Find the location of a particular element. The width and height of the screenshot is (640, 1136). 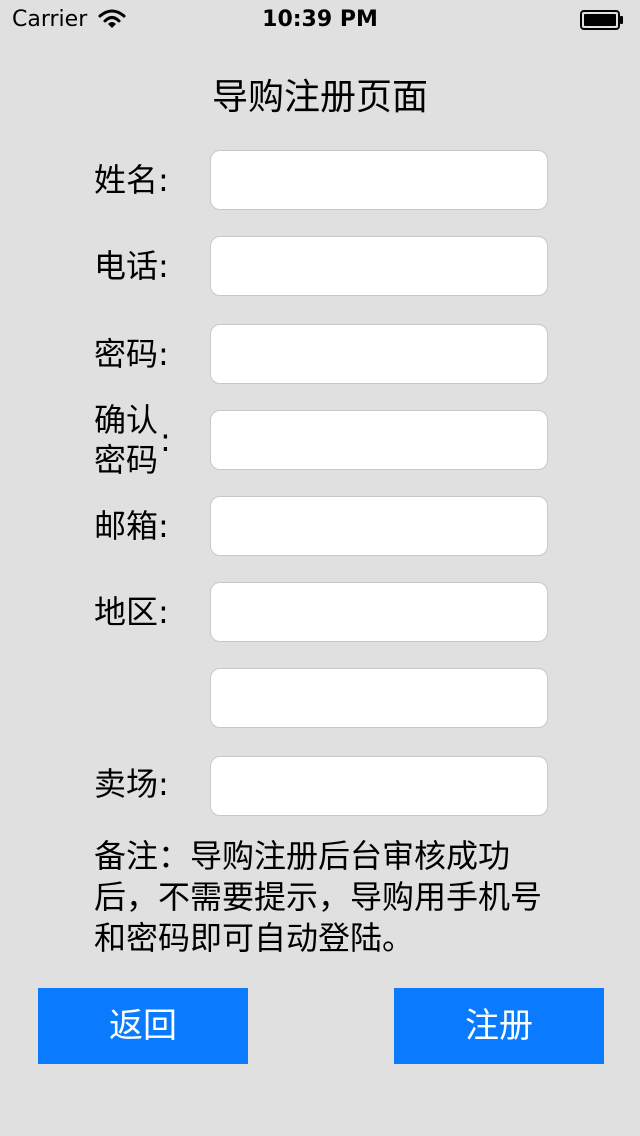

confirm-password-input is located at coordinates (379, 440).